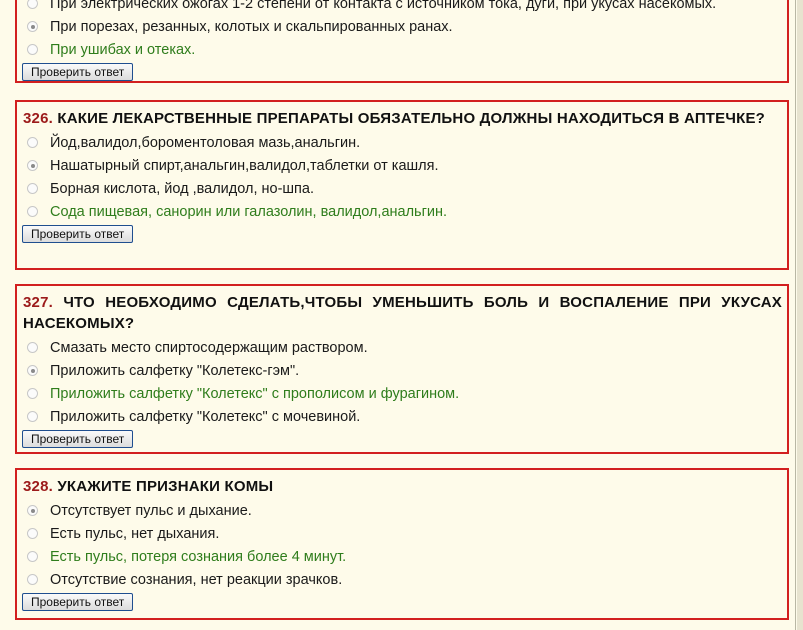 The image size is (803, 630). What do you see at coordinates (135, 533) in the screenshot?
I see `answer-label: Есть пульс, нет дыхания.` at bounding box center [135, 533].